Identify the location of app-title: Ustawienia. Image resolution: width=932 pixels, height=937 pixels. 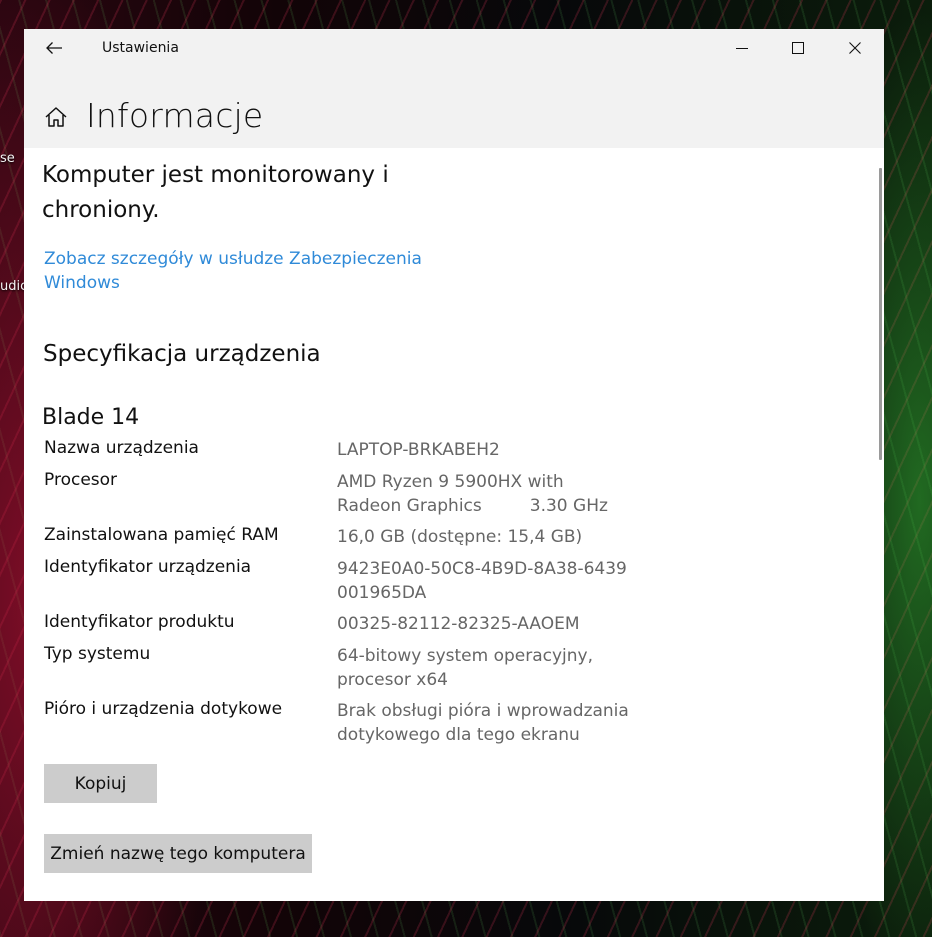
(140, 48).